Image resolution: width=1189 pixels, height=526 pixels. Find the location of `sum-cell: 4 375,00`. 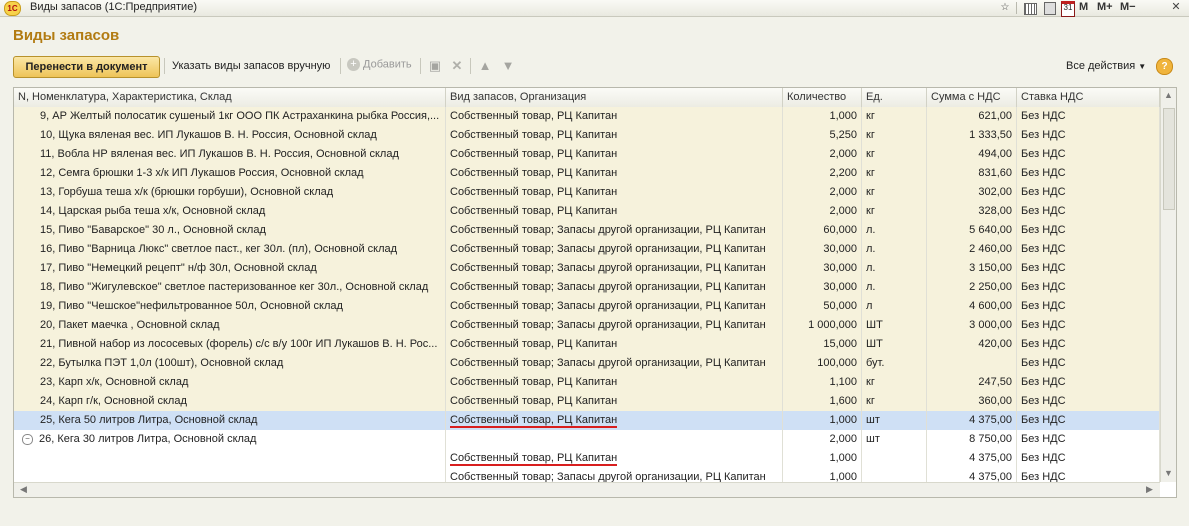

sum-cell: 4 375,00 is located at coordinates (972, 420).